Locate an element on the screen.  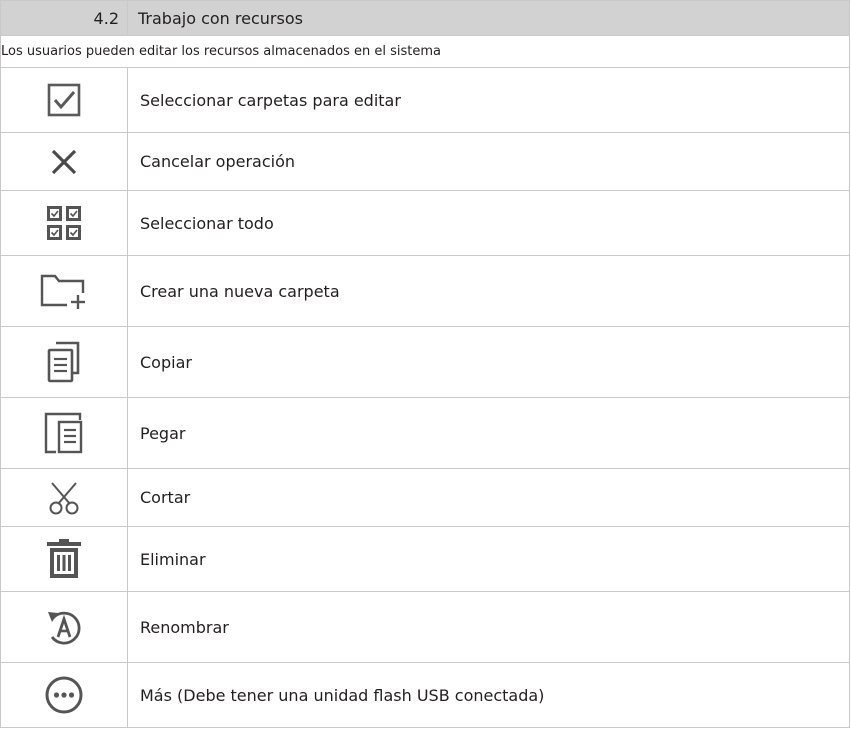
table-row: Crear una nueva carpeta is located at coordinates (425, 291).